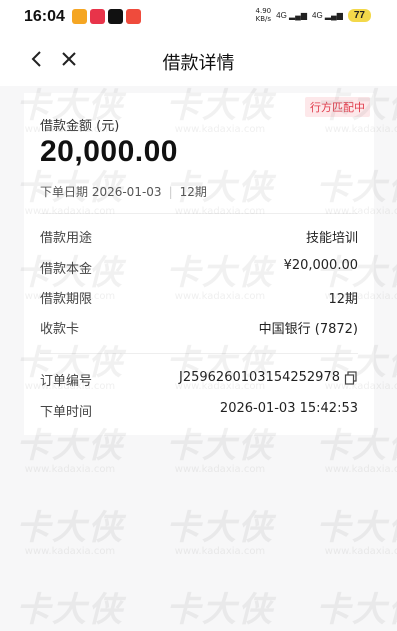 This screenshot has height=631, width=397. I want to click on status-indicators: 4.90 KB/s 4G ▂▄▆ 4G ▂▄▆ 77, so click(313, 15).